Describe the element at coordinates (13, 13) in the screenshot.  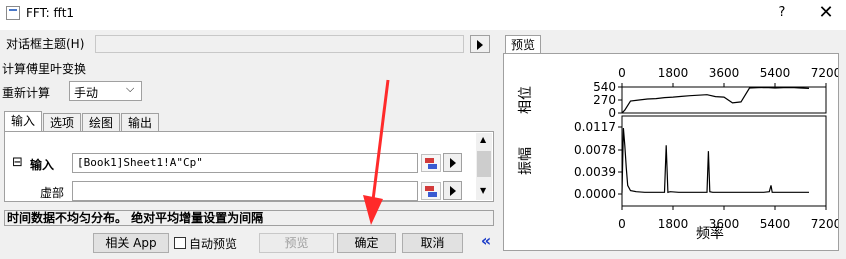
I see `app-icon` at that location.